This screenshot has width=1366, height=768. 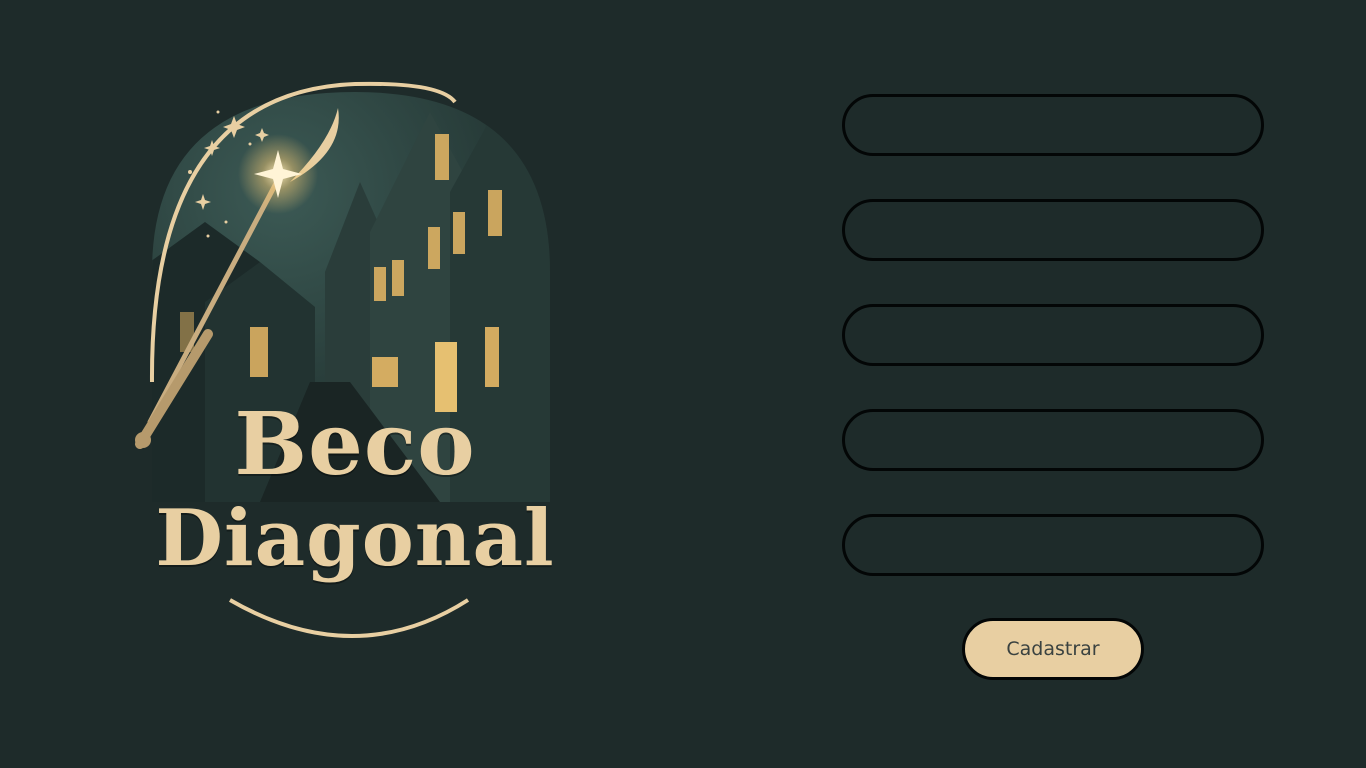 I want to click on submit-wrapper: Cadastrar, so click(x=1053, y=649).